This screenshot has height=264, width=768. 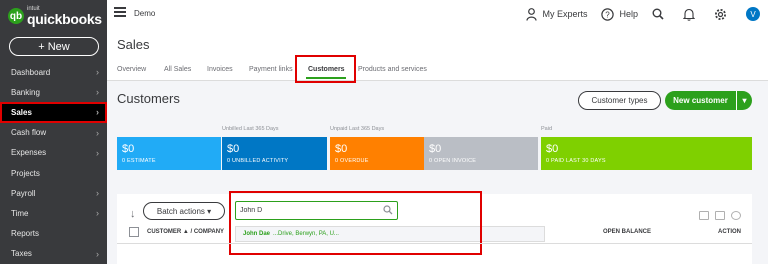 What do you see at coordinates (16, 16) in the screenshot?
I see `quickbooks-logo-icon: qb` at bounding box center [16, 16].